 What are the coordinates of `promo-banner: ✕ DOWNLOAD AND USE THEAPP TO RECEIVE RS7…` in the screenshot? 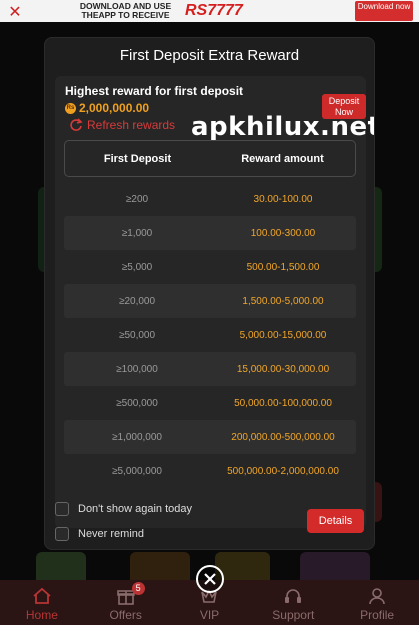 It's located at (209, 11).